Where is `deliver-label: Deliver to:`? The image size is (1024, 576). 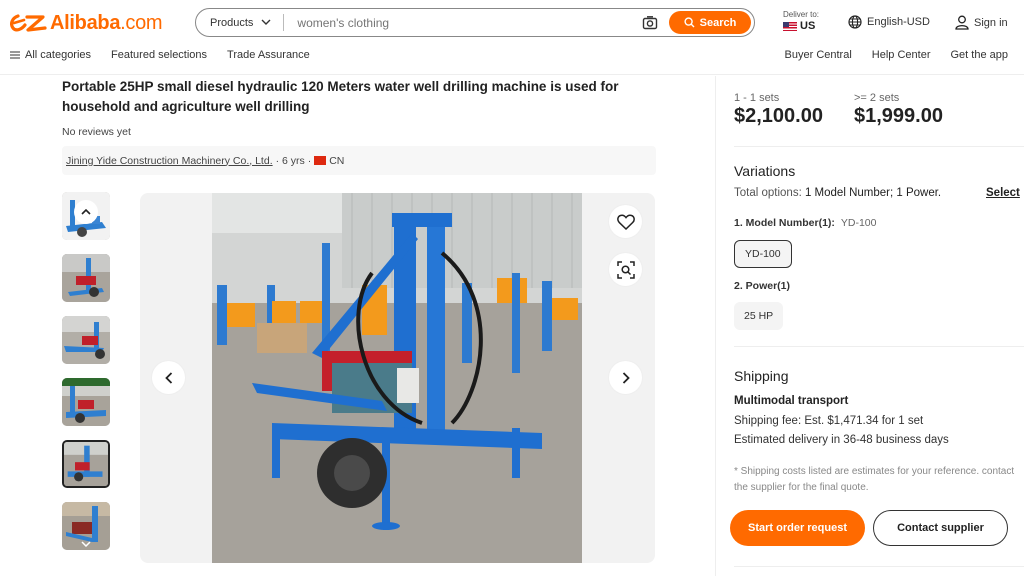
deliver-label: Deliver to: is located at coordinates (801, 14).